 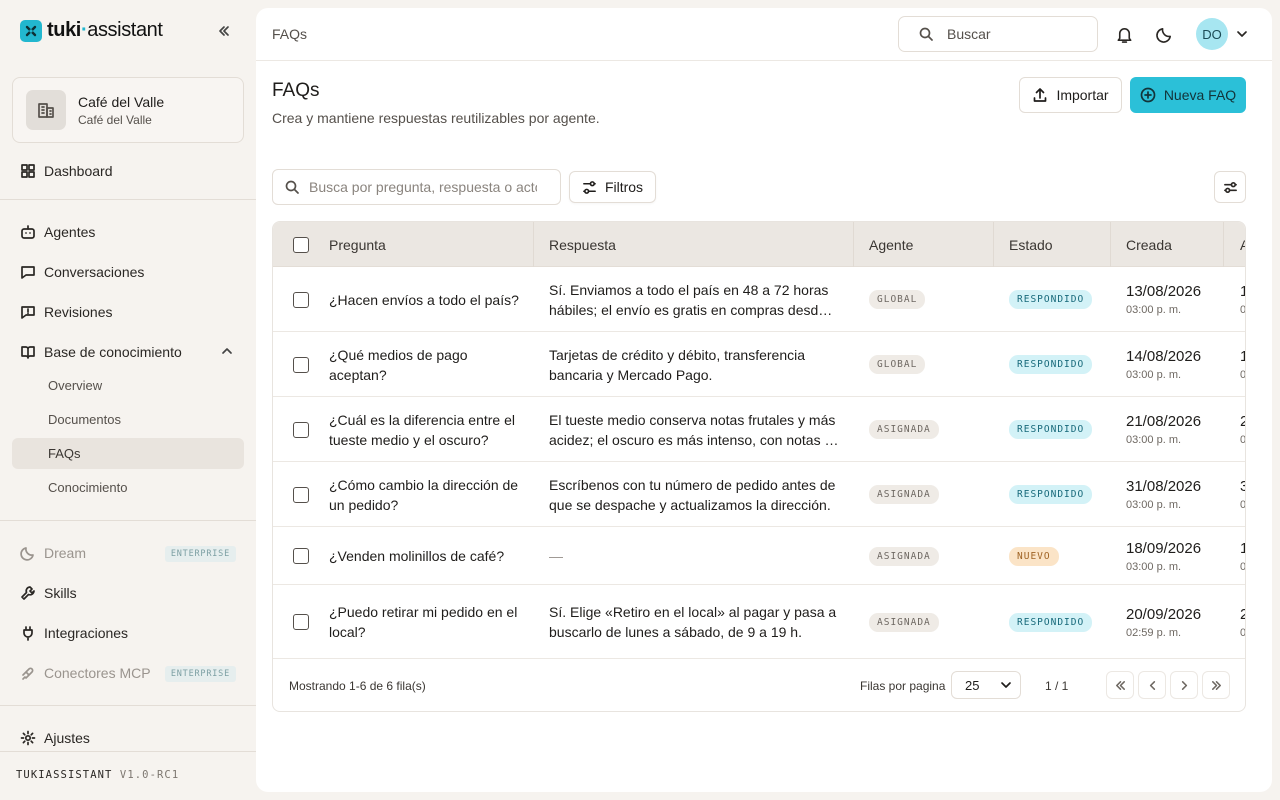 I want to click on logo: tuki·assistant, so click(x=91, y=30).